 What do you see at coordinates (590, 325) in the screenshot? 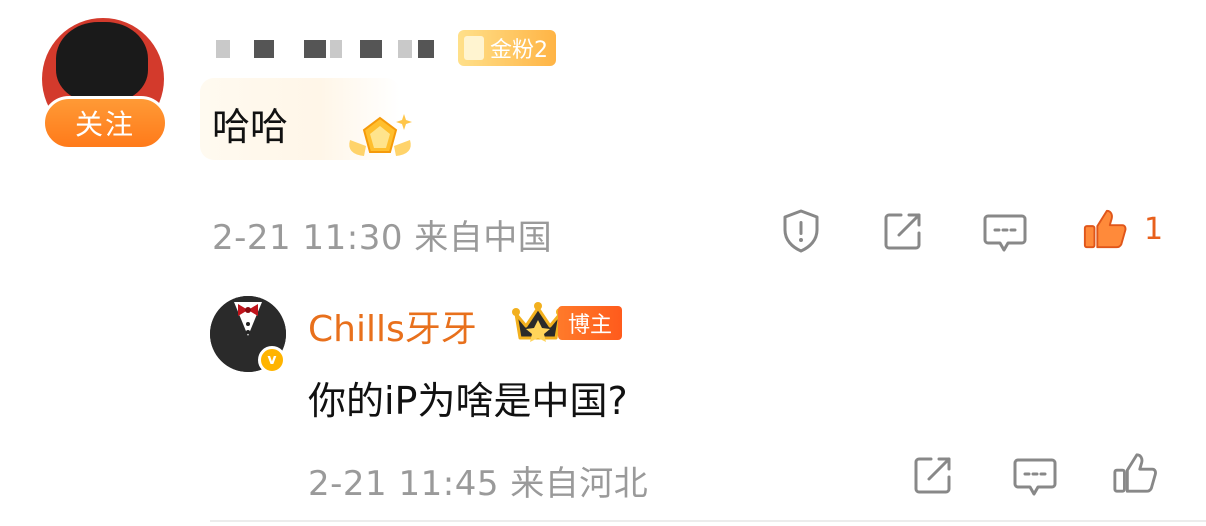
I see `host-badge-label: 博主` at bounding box center [590, 325].